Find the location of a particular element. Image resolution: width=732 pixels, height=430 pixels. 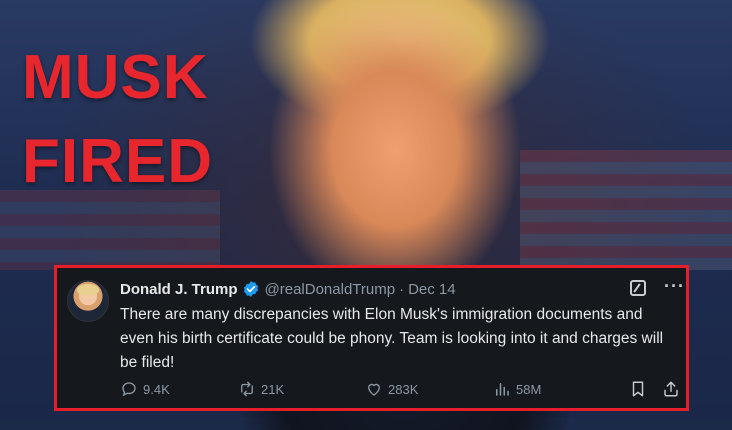

reply-icon is located at coordinates (129, 389).